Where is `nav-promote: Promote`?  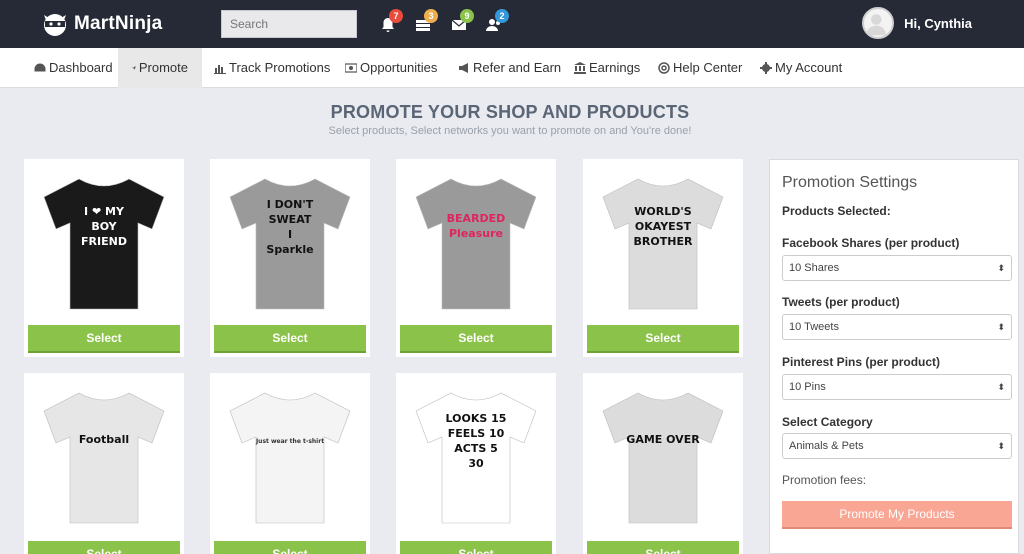
nav-promote: Promote is located at coordinates (160, 68).